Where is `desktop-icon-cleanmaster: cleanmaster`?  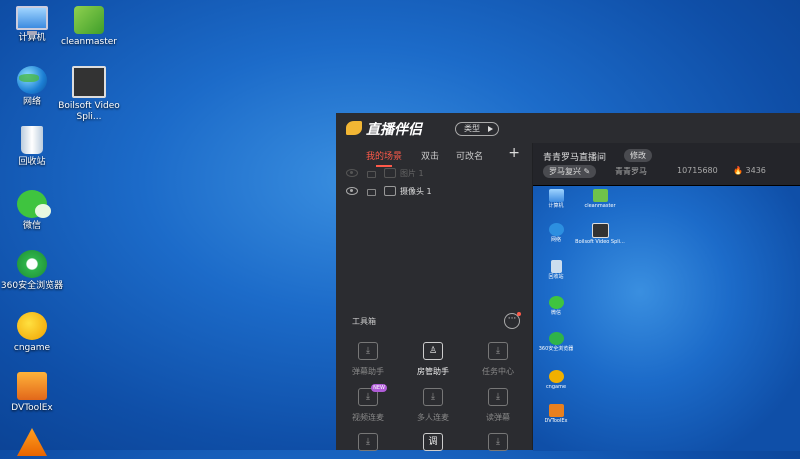 desktop-icon-cleanmaster: cleanmaster is located at coordinates (89, 27).